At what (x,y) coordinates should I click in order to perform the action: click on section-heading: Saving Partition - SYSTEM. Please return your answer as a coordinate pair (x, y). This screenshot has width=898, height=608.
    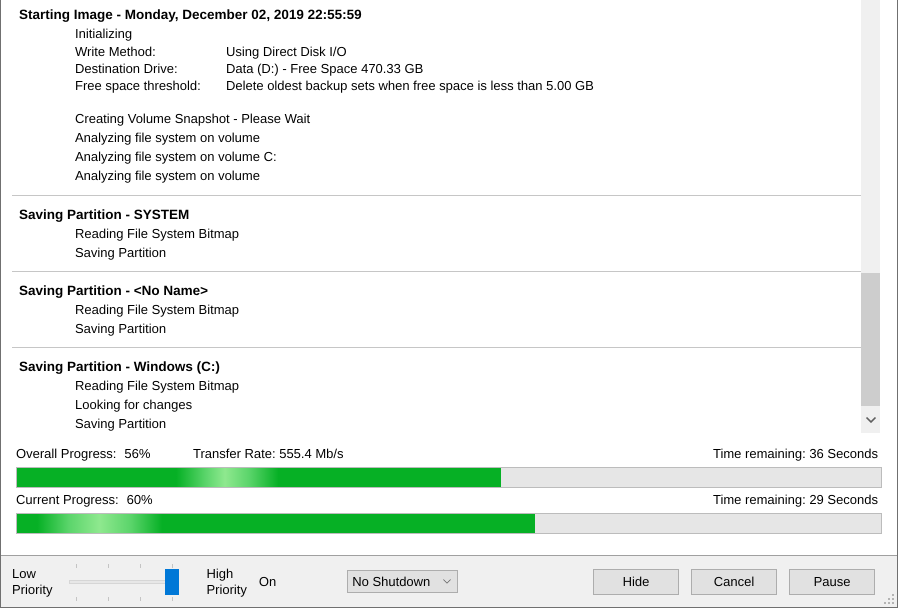
    Looking at the image, I should click on (104, 215).